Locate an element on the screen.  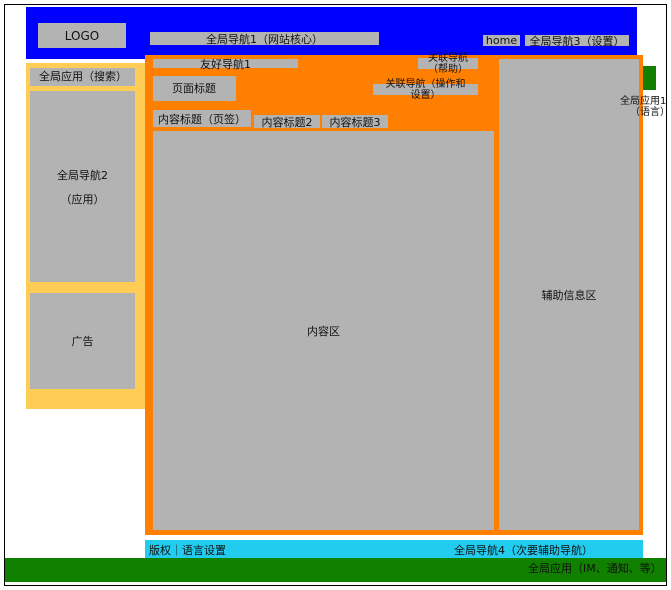
home-link: home is located at coordinates (501, 40).